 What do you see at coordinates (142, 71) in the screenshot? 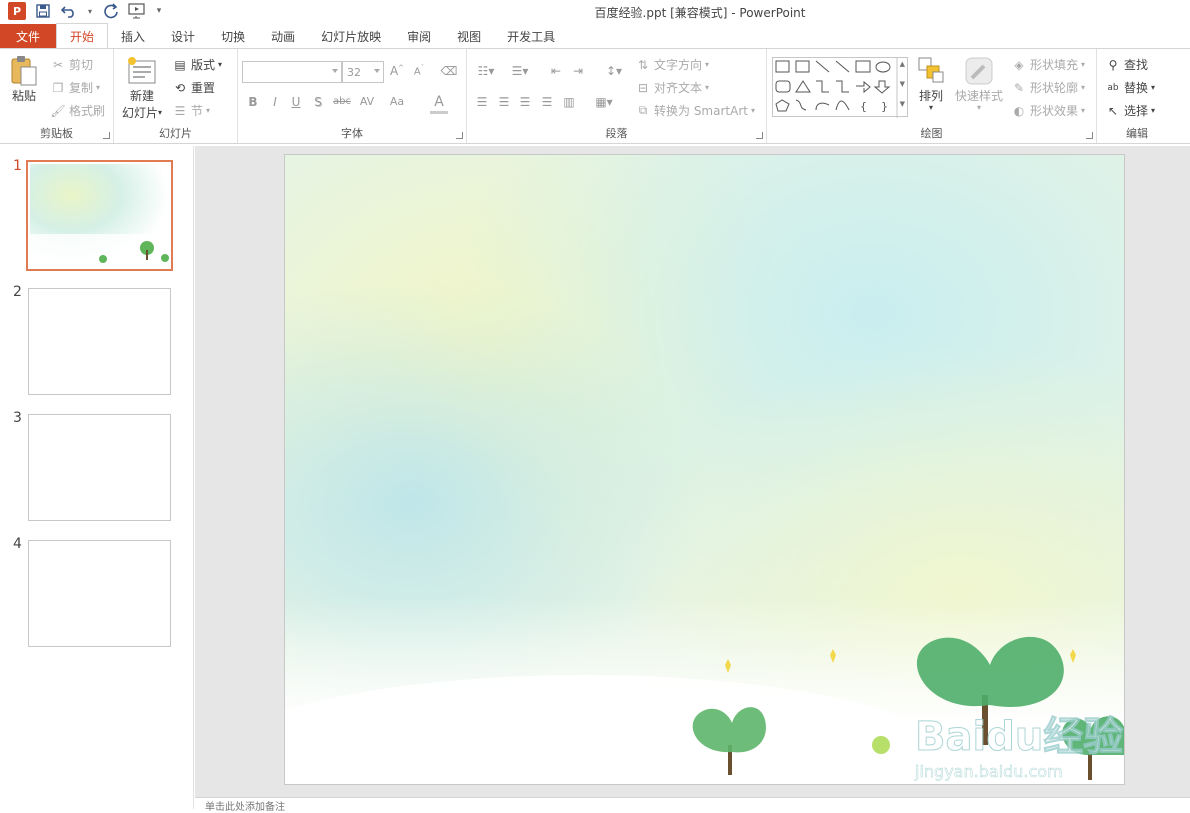
I see `new-slide-icon` at bounding box center [142, 71].